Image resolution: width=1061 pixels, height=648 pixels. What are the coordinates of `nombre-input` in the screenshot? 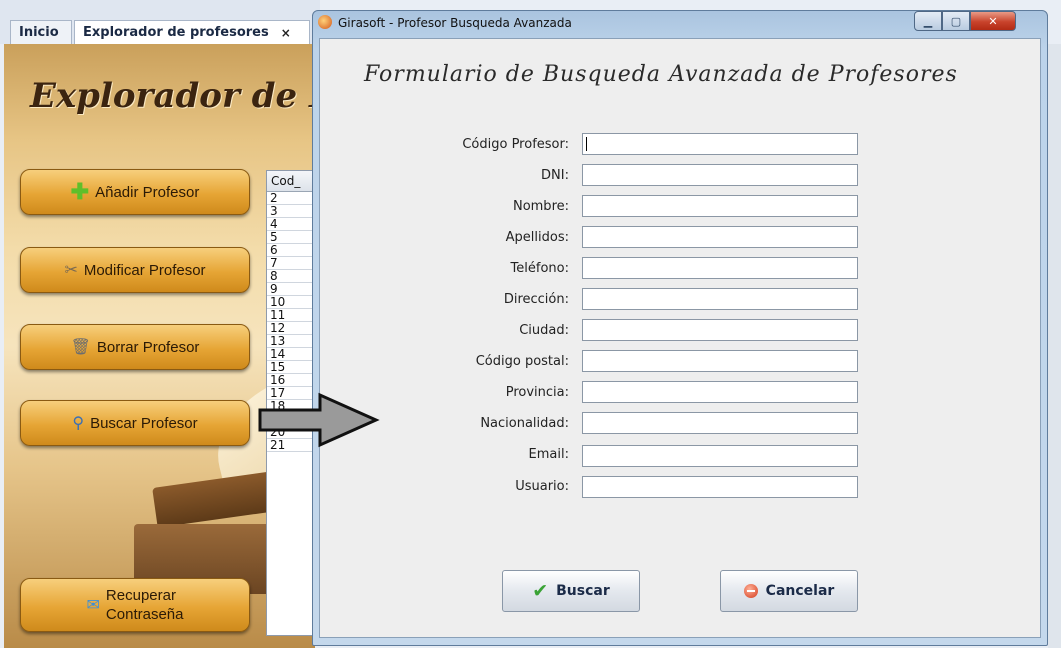 It's located at (720, 206).